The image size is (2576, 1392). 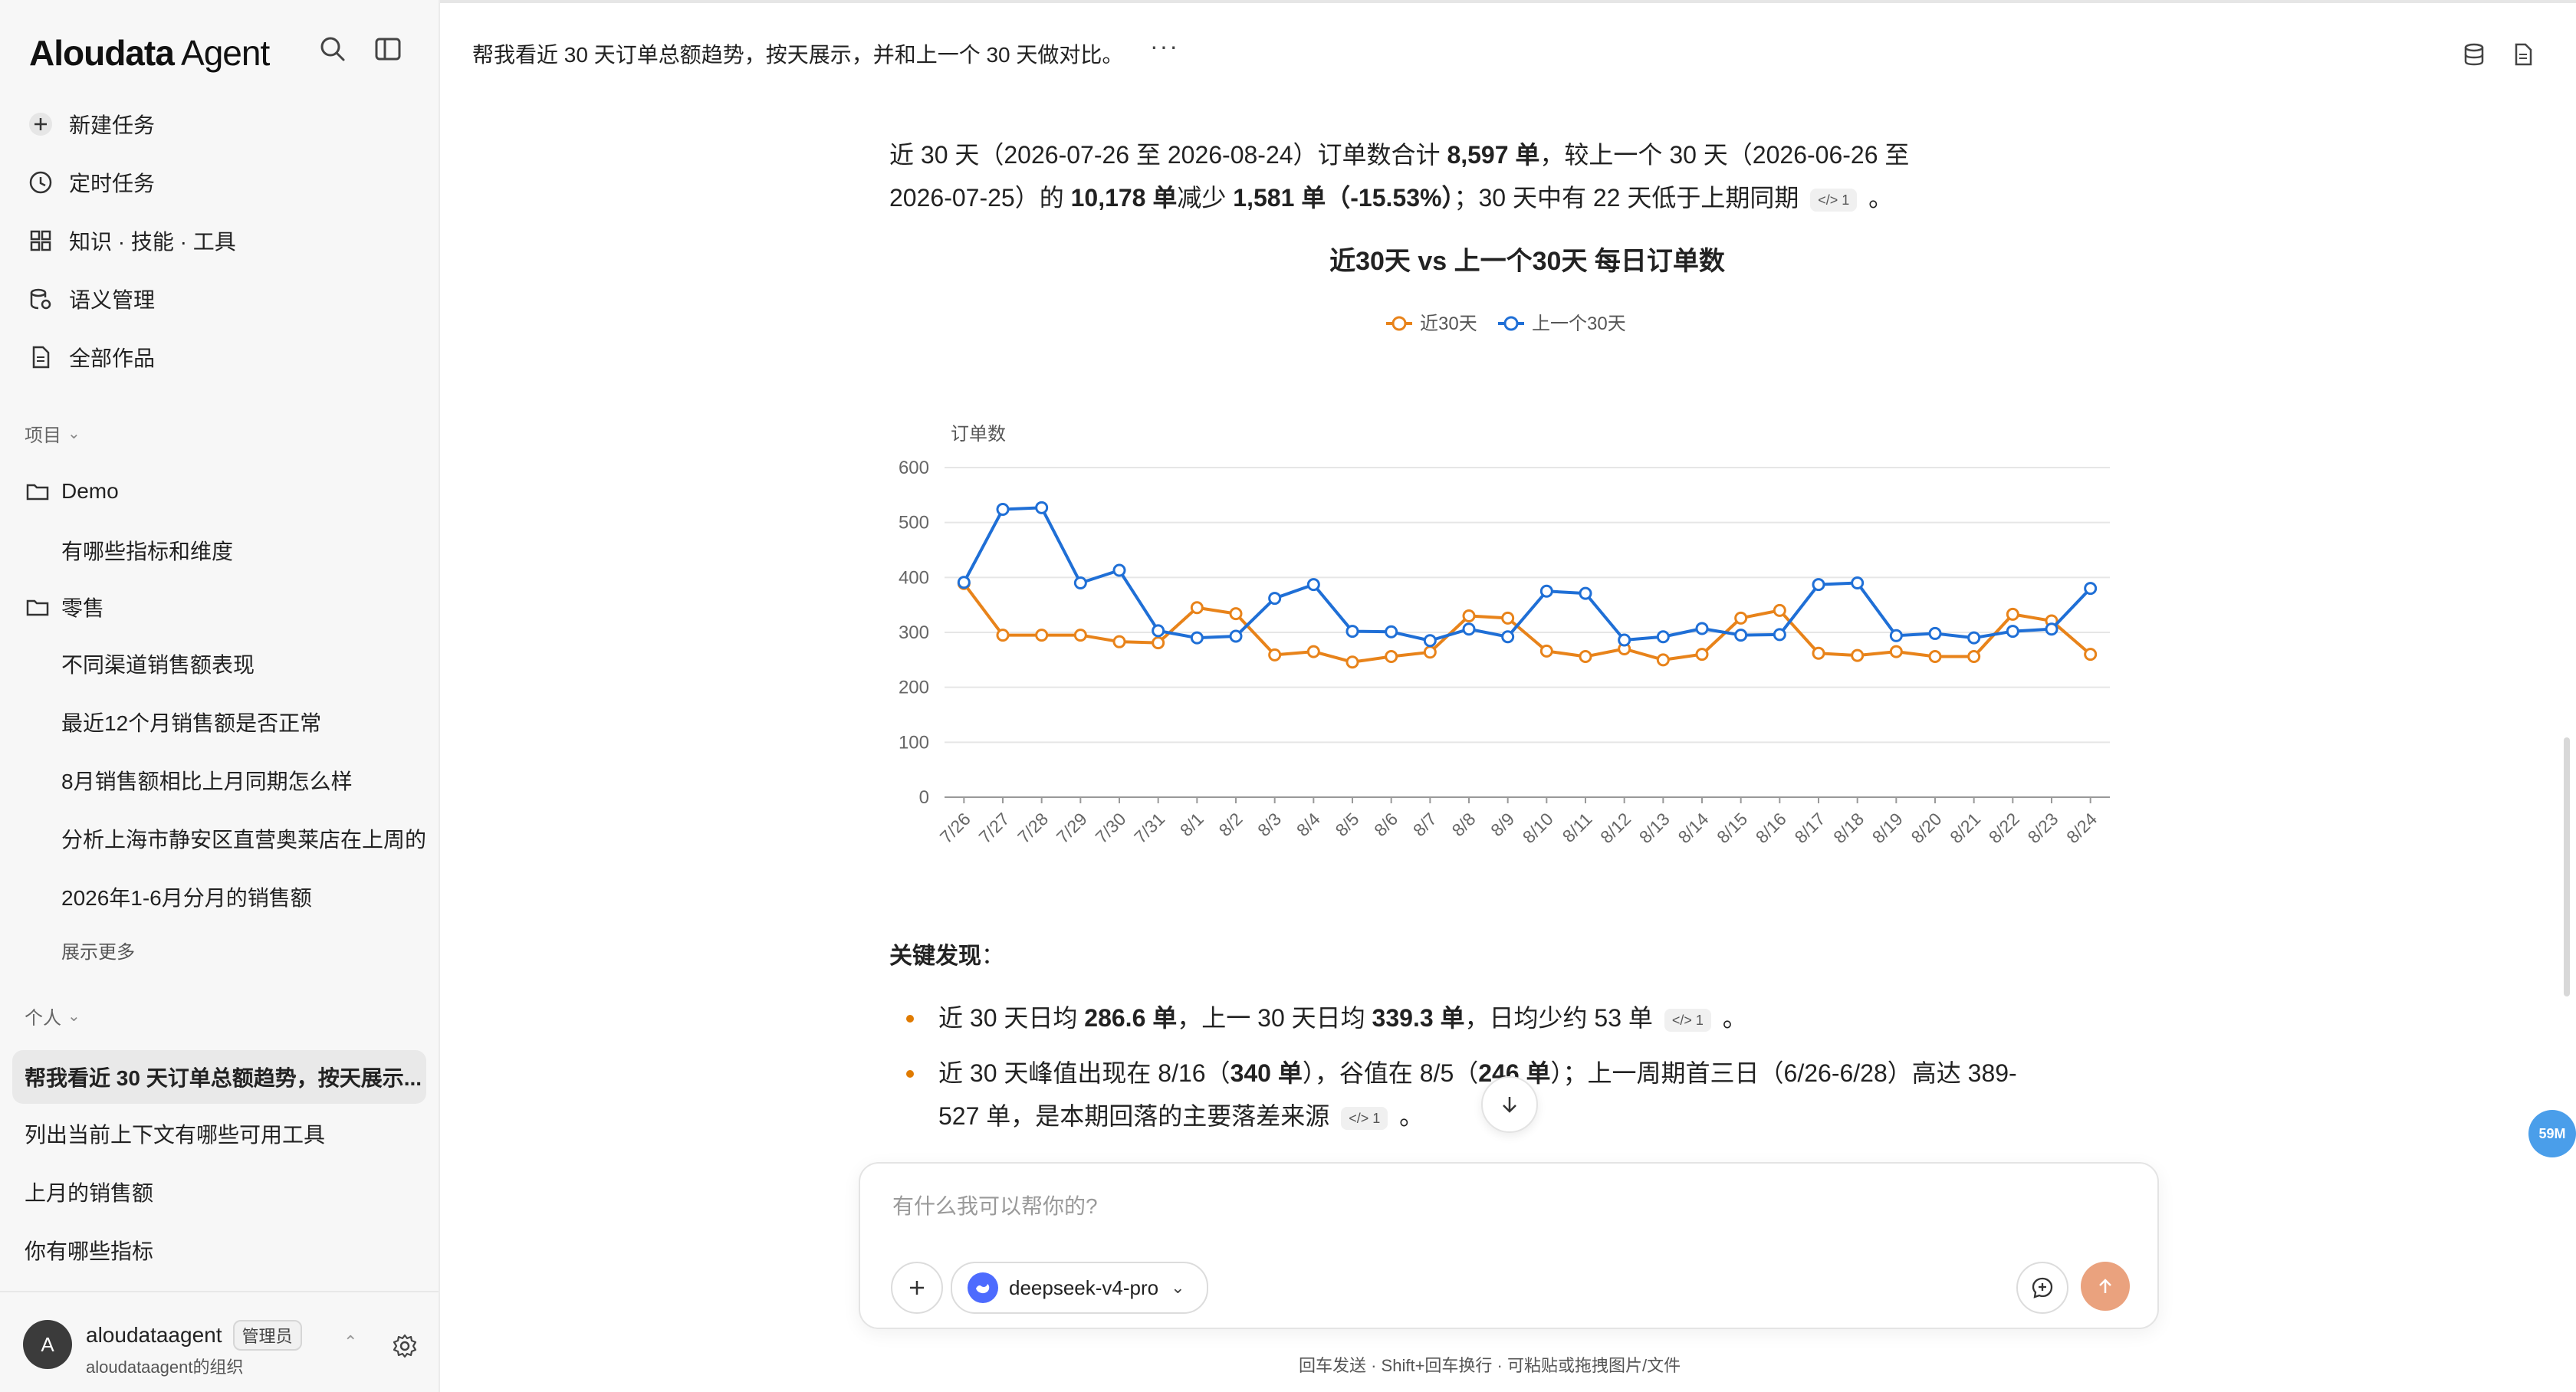 What do you see at coordinates (41, 241) in the screenshot?
I see `grid-icon` at bounding box center [41, 241].